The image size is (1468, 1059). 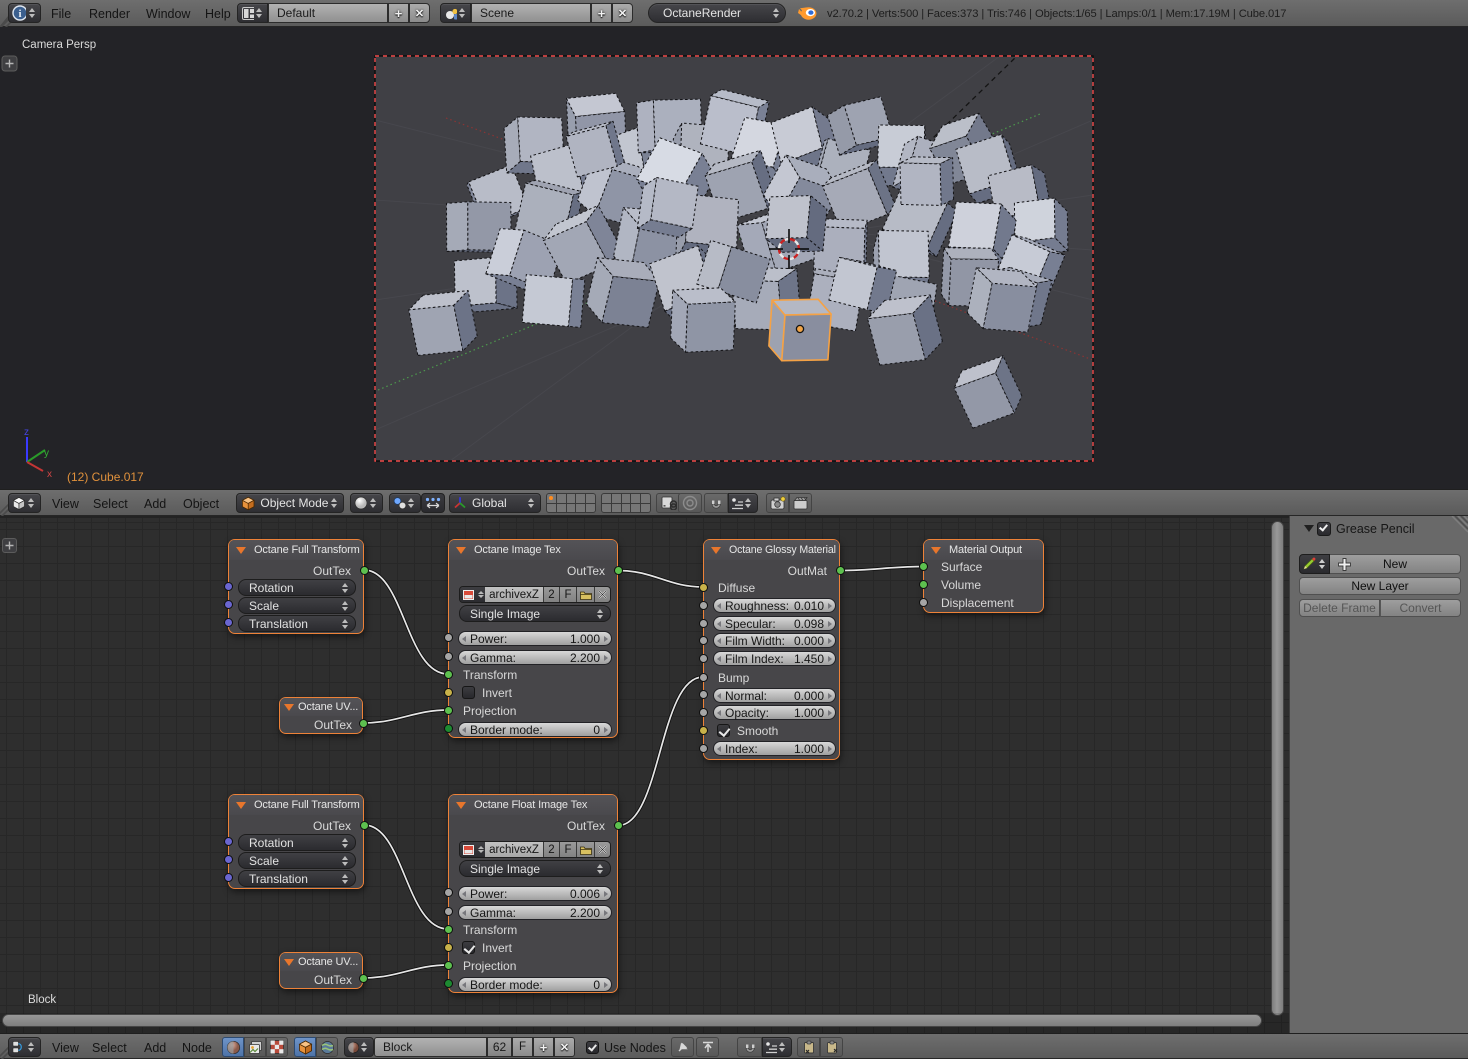 What do you see at coordinates (105, 477) in the screenshot?
I see `svg-text: (12) Cube.017` at bounding box center [105, 477].